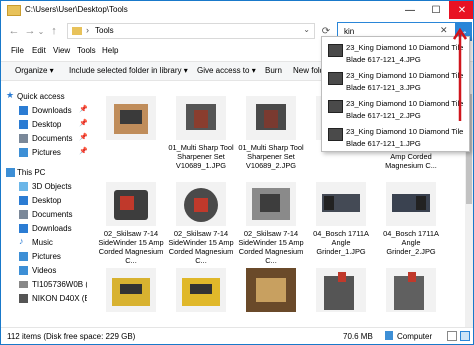  Describe the element at coordinates (444, 30) in the screenshot. I see `clear-search-icon: ✕` at that location.